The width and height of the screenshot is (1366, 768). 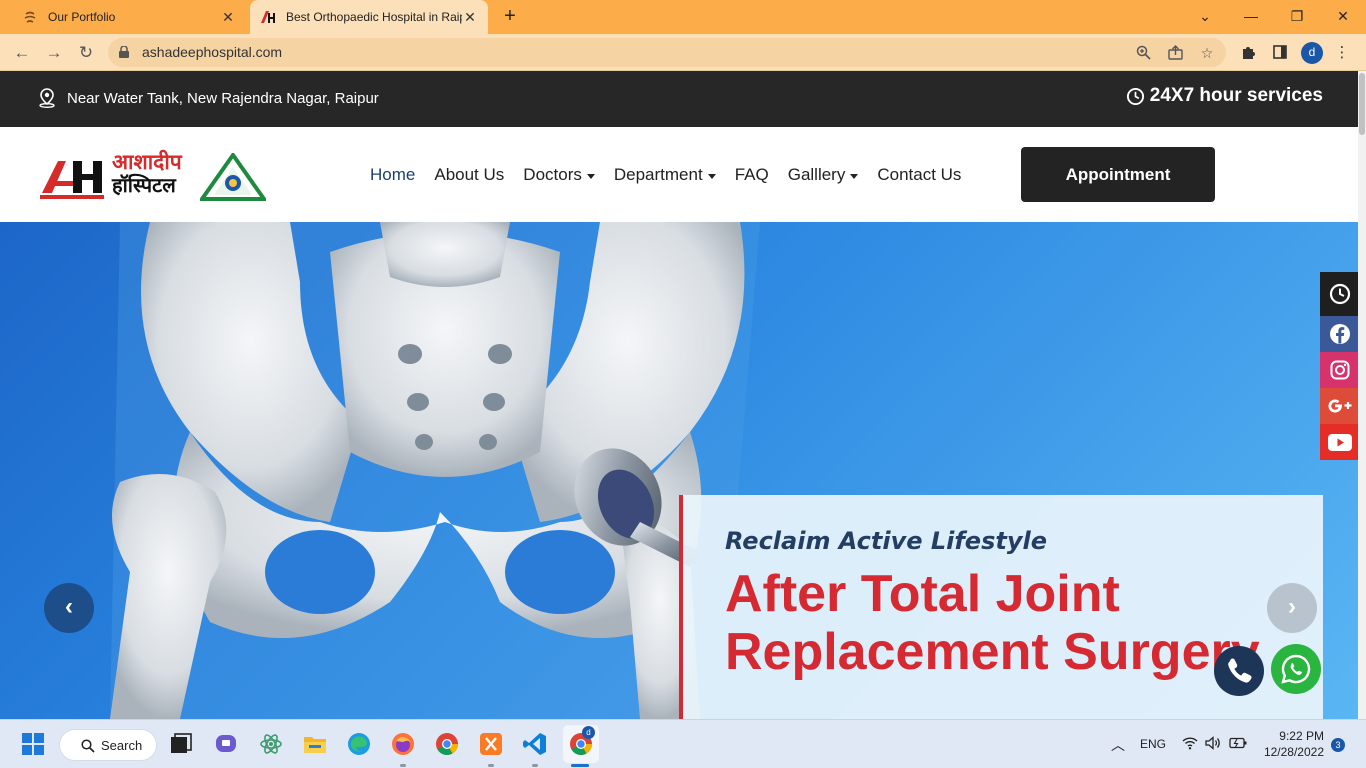 I want to click on nav-contact-us: Contact Us, so click(x=919, y=175).